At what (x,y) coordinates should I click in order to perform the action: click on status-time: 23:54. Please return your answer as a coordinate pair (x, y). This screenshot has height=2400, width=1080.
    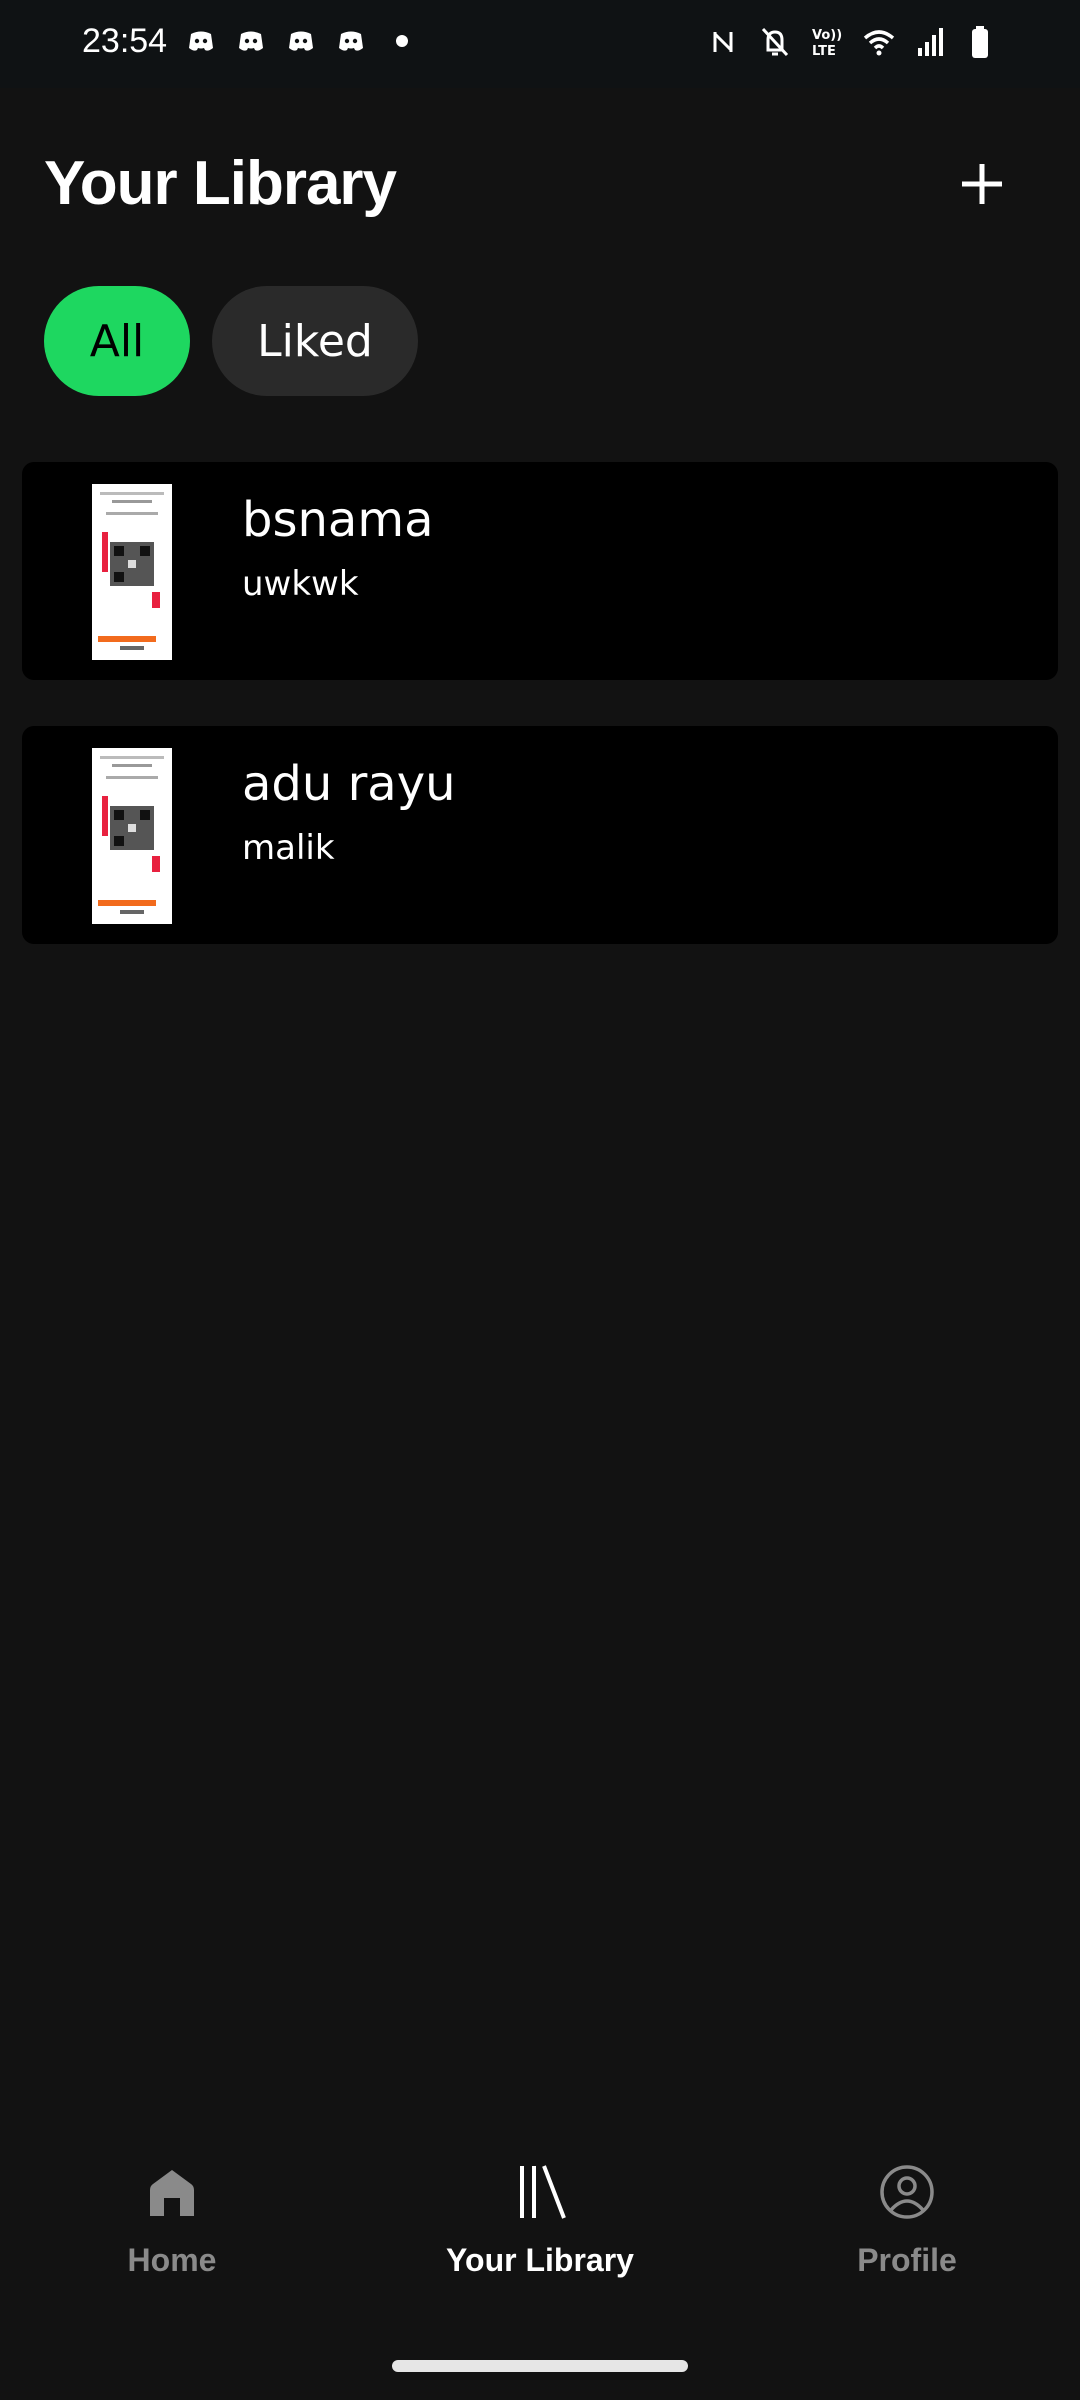
    Looking at the image, I should click on (125, 41).